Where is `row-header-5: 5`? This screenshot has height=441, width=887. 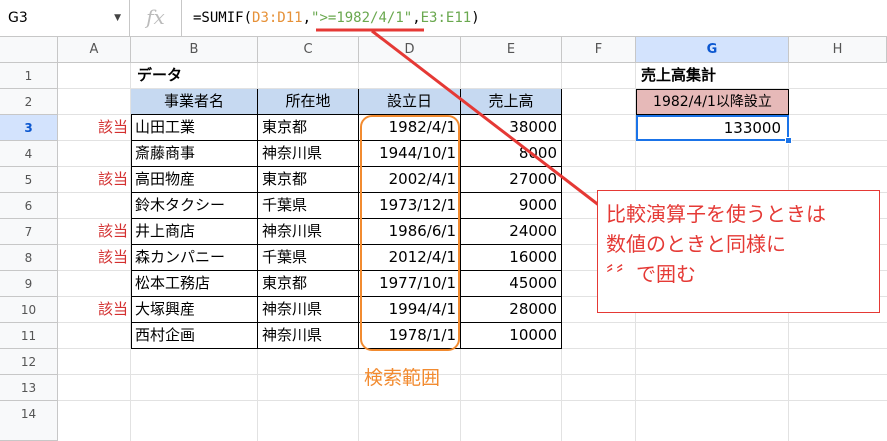 row-header-5: 5 is located at coordinates (29, 180).